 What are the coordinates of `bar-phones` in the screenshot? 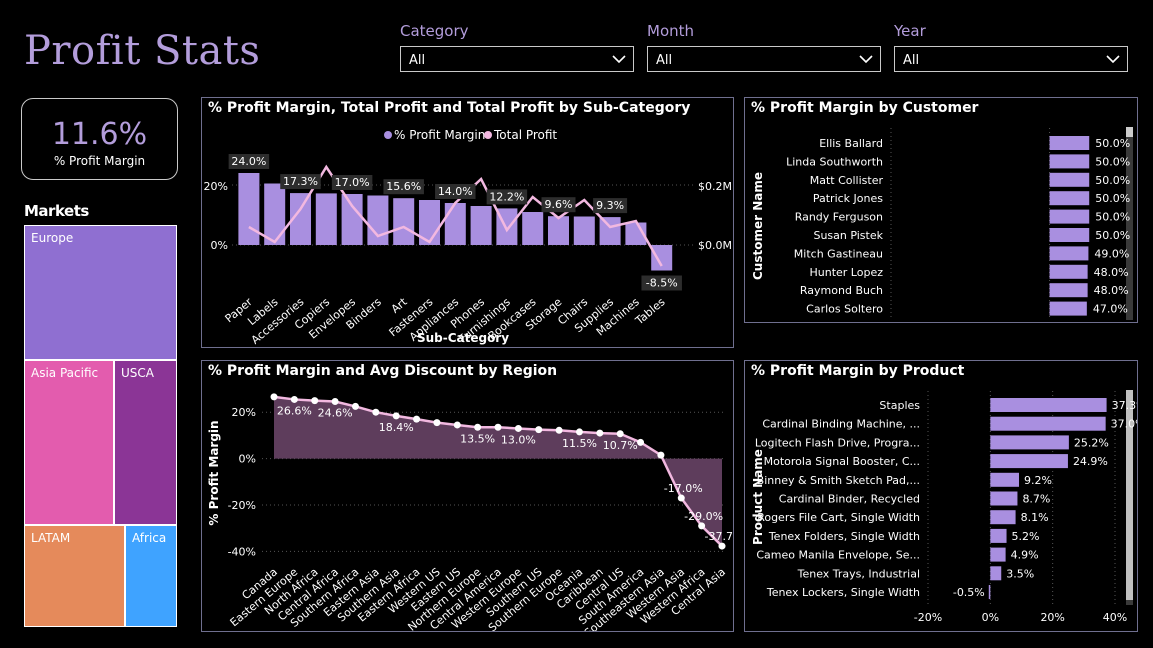 It's located at (481, 225).